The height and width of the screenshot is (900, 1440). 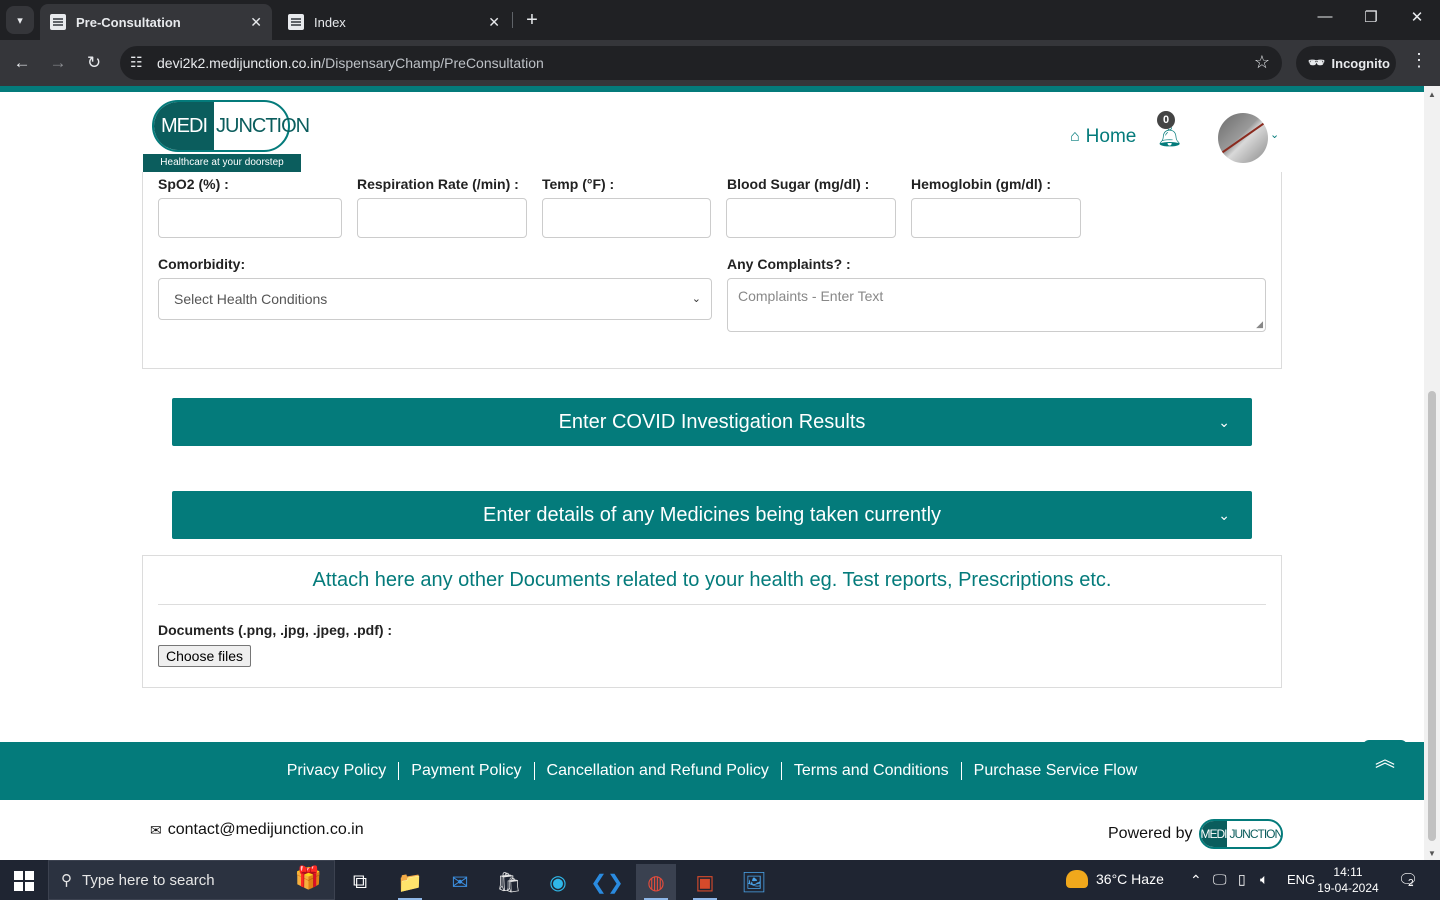 I want to click on restore-icon: ❐, so click(x=1371, y=17).